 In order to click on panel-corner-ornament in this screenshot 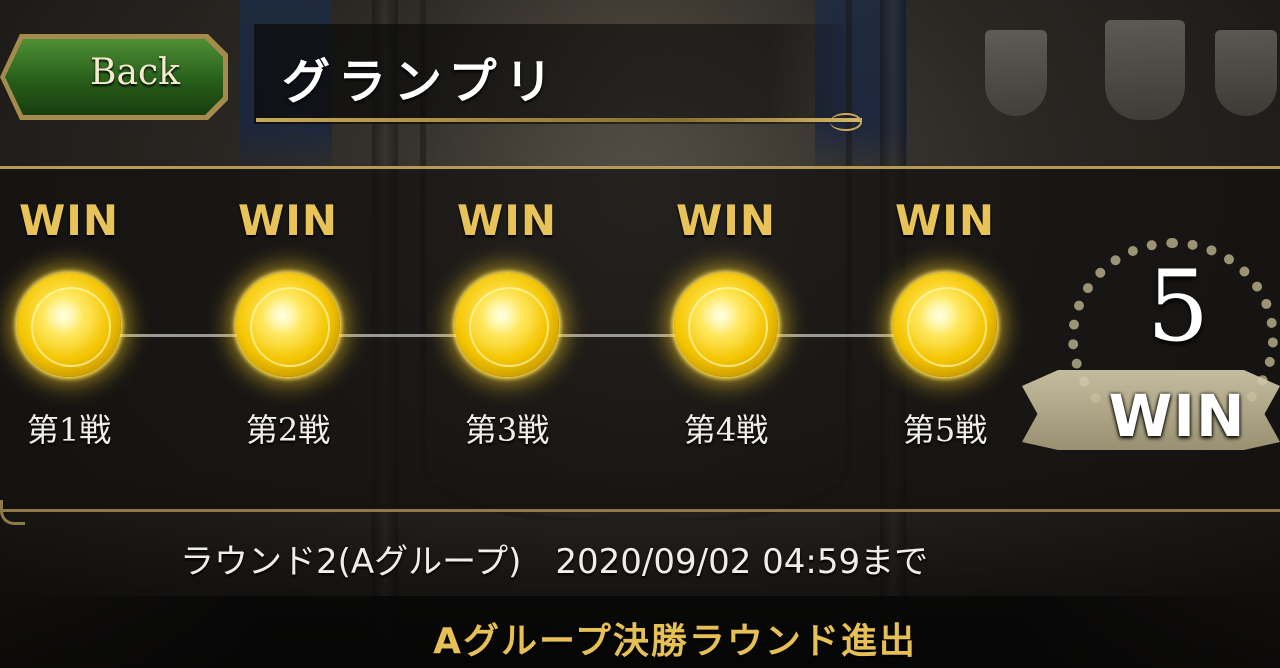, I will do `click(12, 512)`.